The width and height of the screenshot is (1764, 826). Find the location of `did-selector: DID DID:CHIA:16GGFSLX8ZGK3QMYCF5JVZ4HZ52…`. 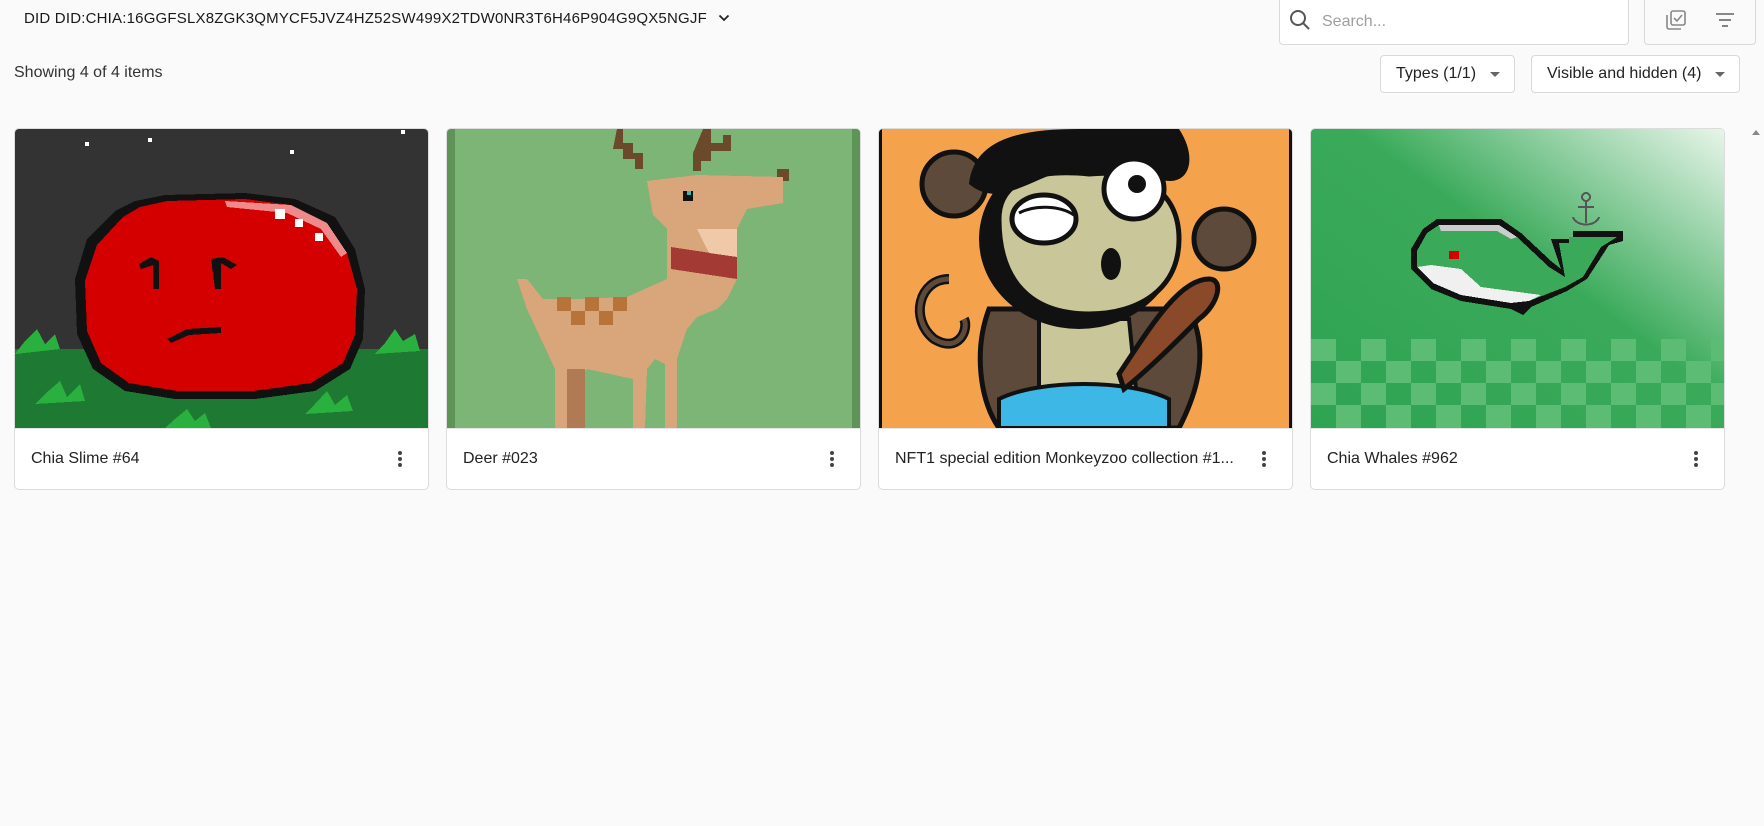

did-selector: DID DID:CHIA:16GGFSLX8ZGK3QMYCF5JVZ4HZ52… is located at coordinates (377, 18).